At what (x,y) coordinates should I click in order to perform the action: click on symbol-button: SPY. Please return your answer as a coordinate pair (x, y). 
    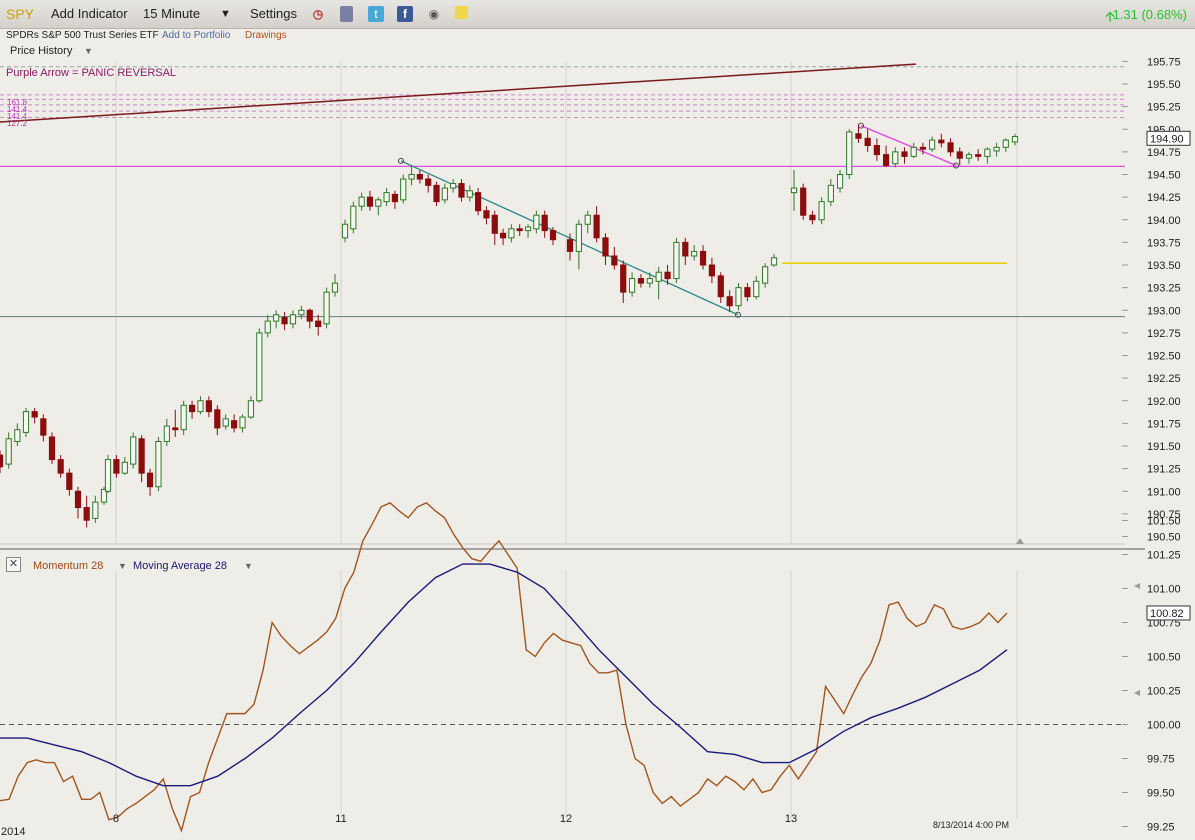
    Looking at the image, I should click on (20, 14).